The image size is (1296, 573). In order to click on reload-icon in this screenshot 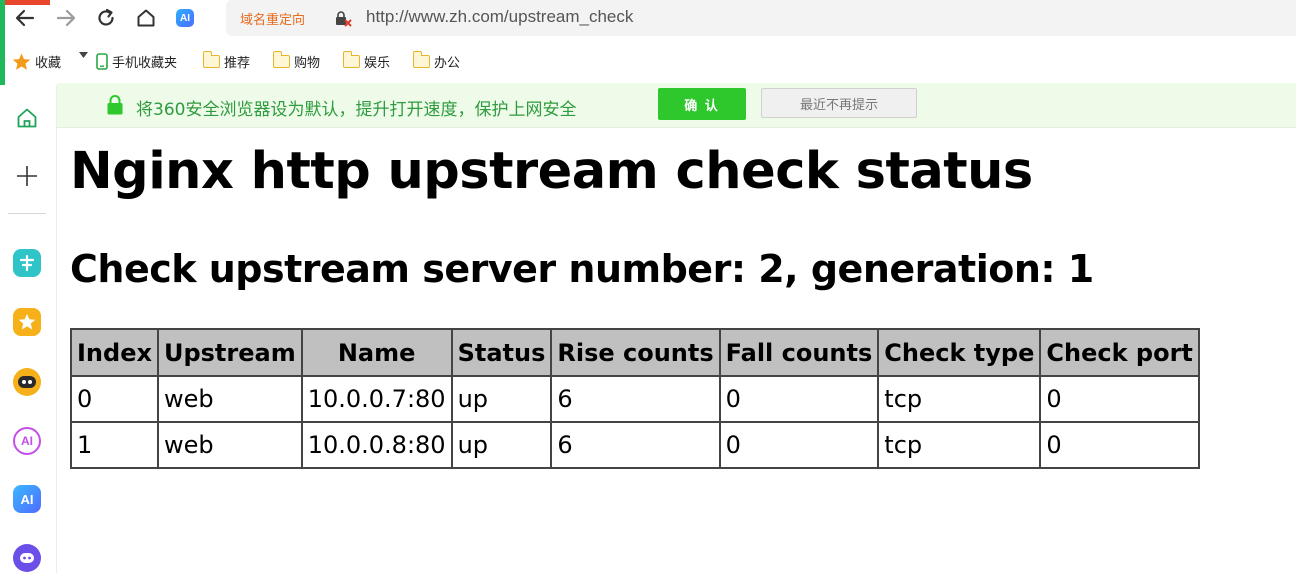, I will do `click(106, 17)`.